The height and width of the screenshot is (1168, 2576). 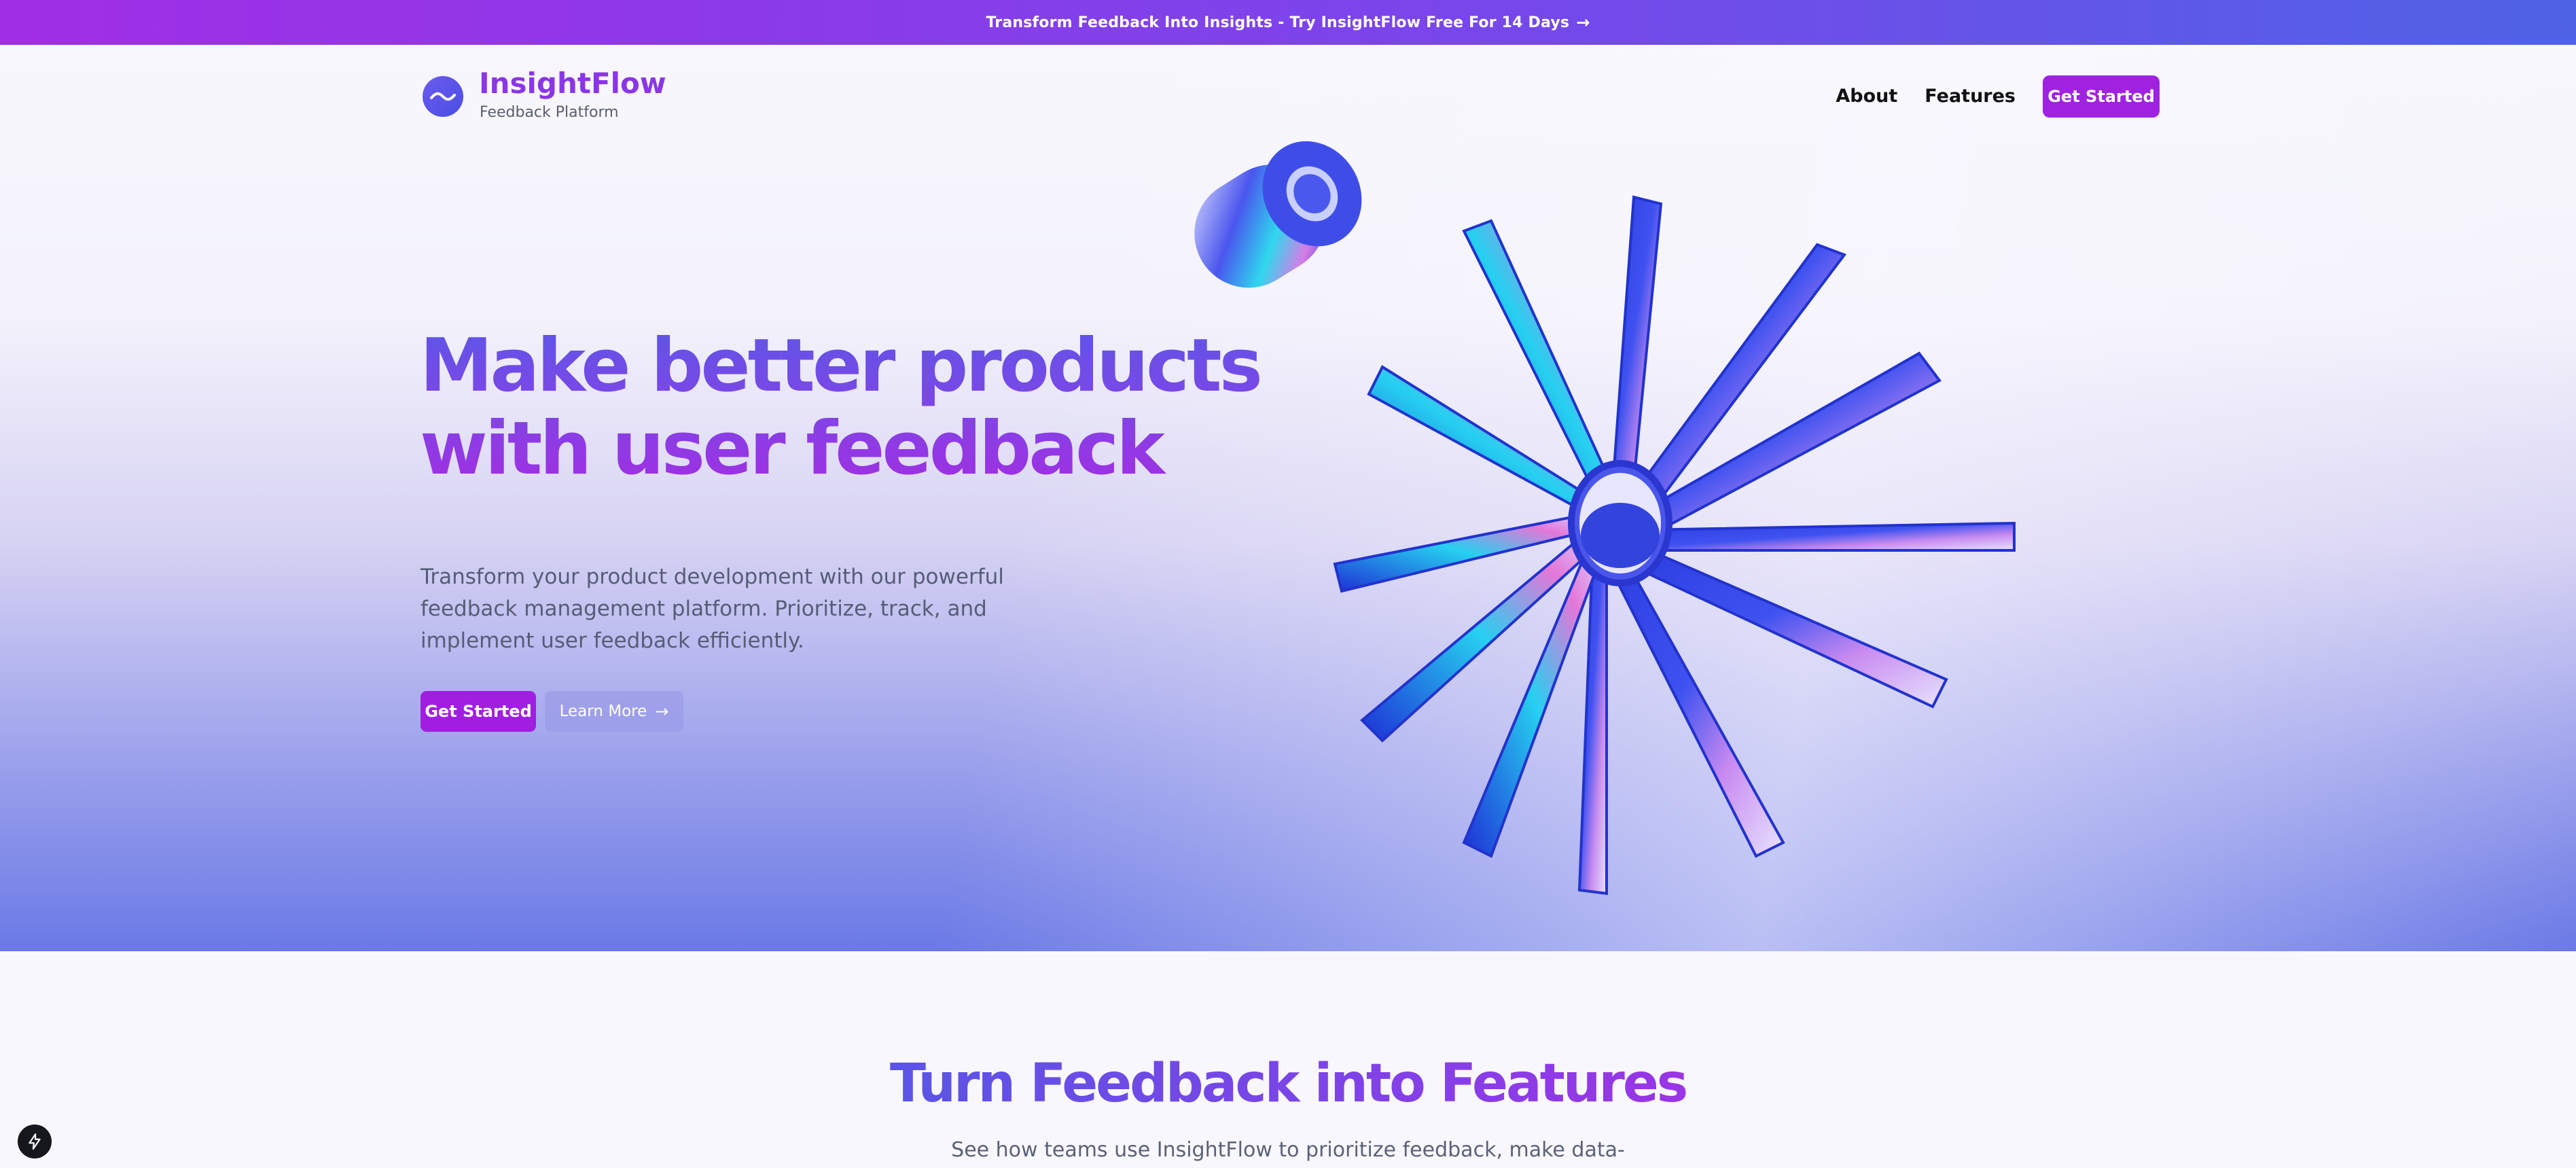 I want to click on header-get-started-button: Get Started, so click(x=2101, y=96).